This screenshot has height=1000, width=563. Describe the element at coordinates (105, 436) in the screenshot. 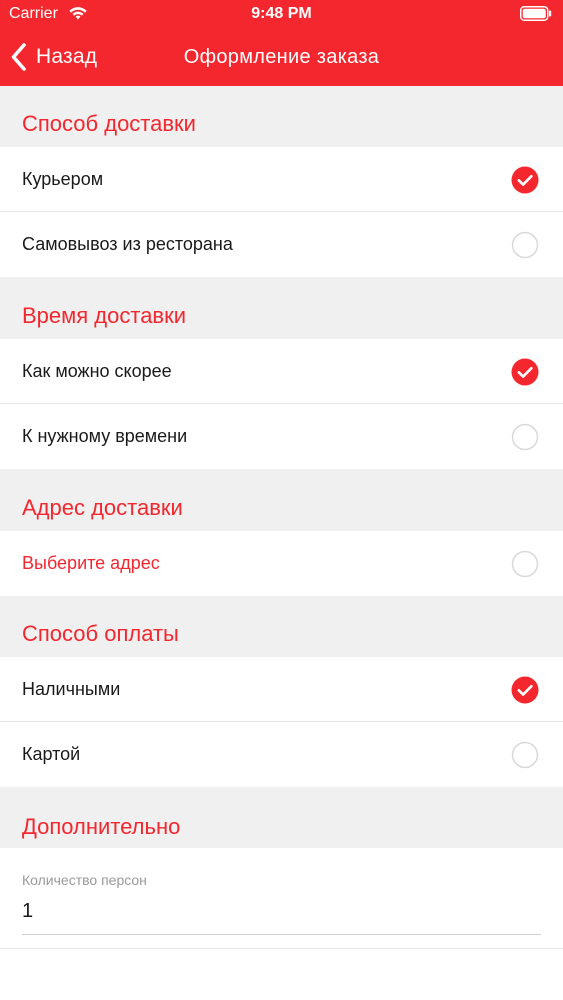

I see `option-label: К нужному времени` at that location.